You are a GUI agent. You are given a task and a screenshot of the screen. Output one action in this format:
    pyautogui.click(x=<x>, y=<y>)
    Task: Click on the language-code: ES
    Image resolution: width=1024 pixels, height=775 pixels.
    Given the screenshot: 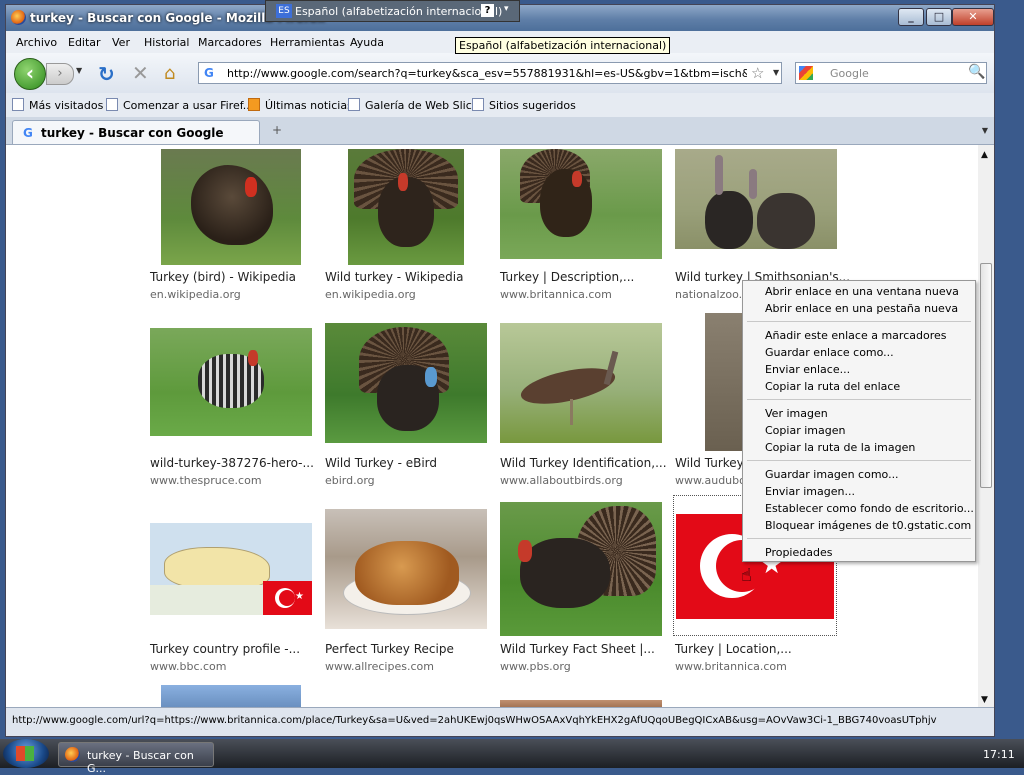 What is the action you would take?
    pyautogui.click(x=284, y=11)
    